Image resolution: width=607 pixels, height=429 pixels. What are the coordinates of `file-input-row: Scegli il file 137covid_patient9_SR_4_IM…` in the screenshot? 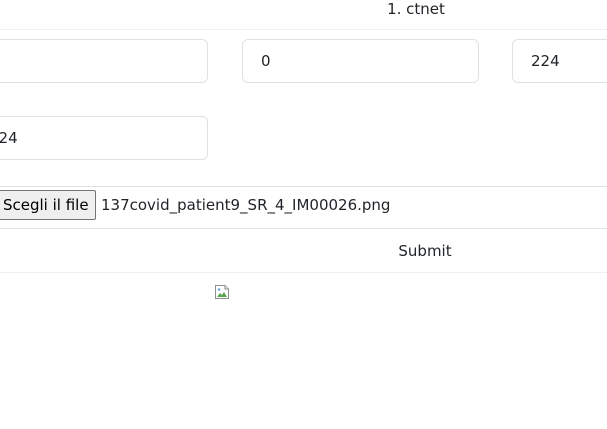 It's located at (303, 207).